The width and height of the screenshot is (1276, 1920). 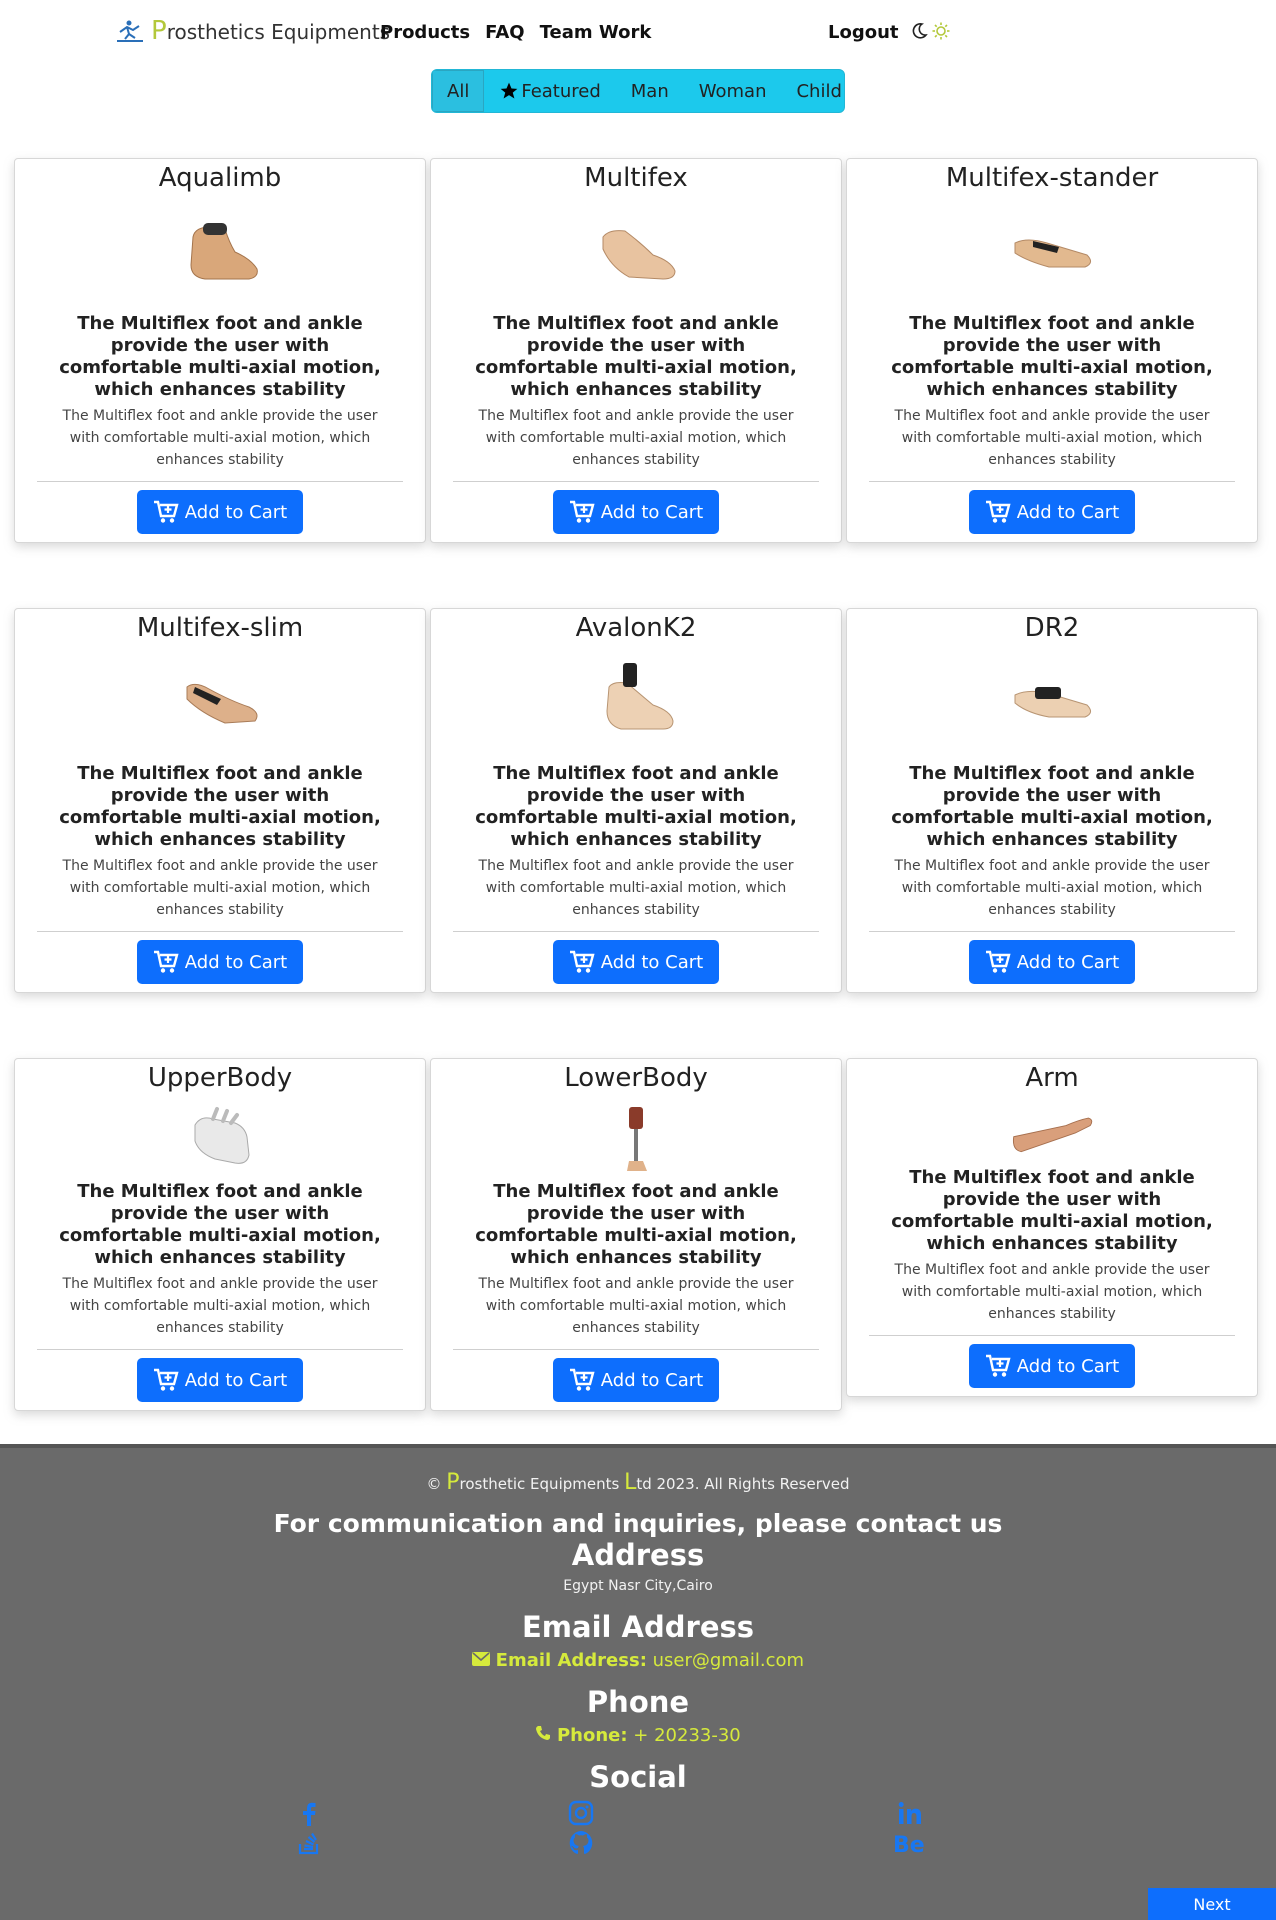 I want to click on phone-line: Phone: + 20233-30, so click(x=638, y=1735).